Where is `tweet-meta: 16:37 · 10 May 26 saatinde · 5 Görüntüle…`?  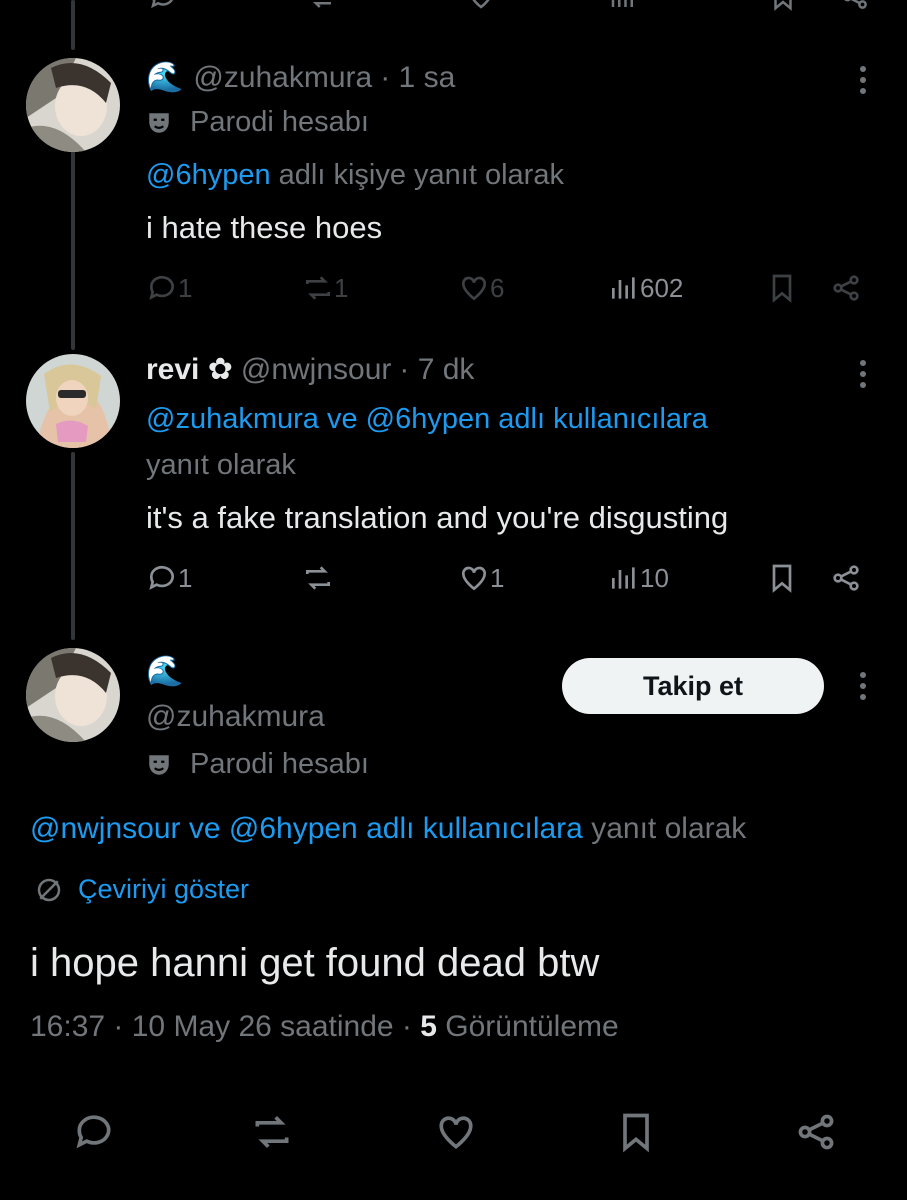 tweet-meta: 16:37 · 10 May 26 saatinde · 5 Görüntüle… is located at coordinates (324, 1027).